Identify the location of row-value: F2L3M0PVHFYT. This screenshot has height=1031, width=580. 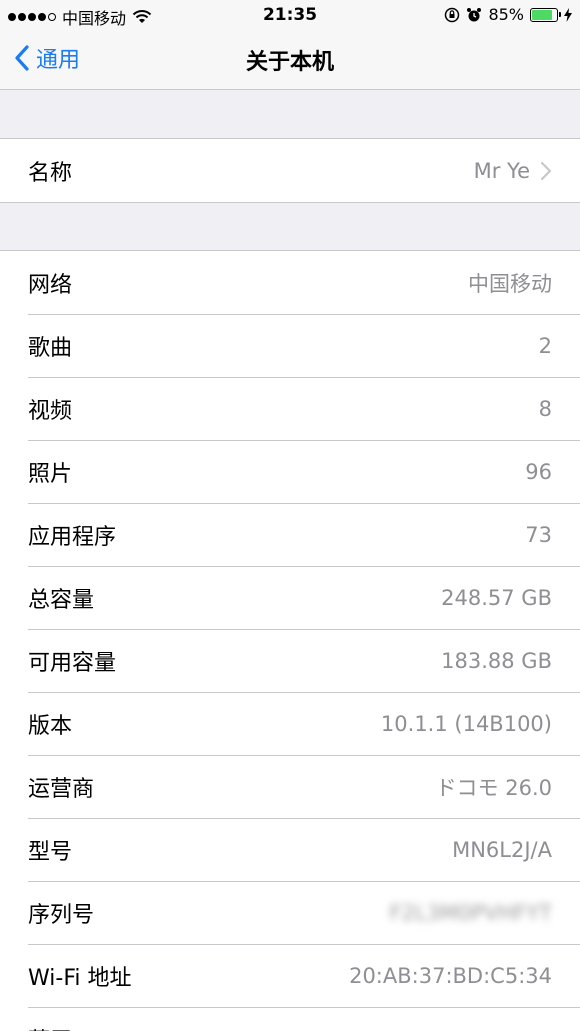
(470, 912).